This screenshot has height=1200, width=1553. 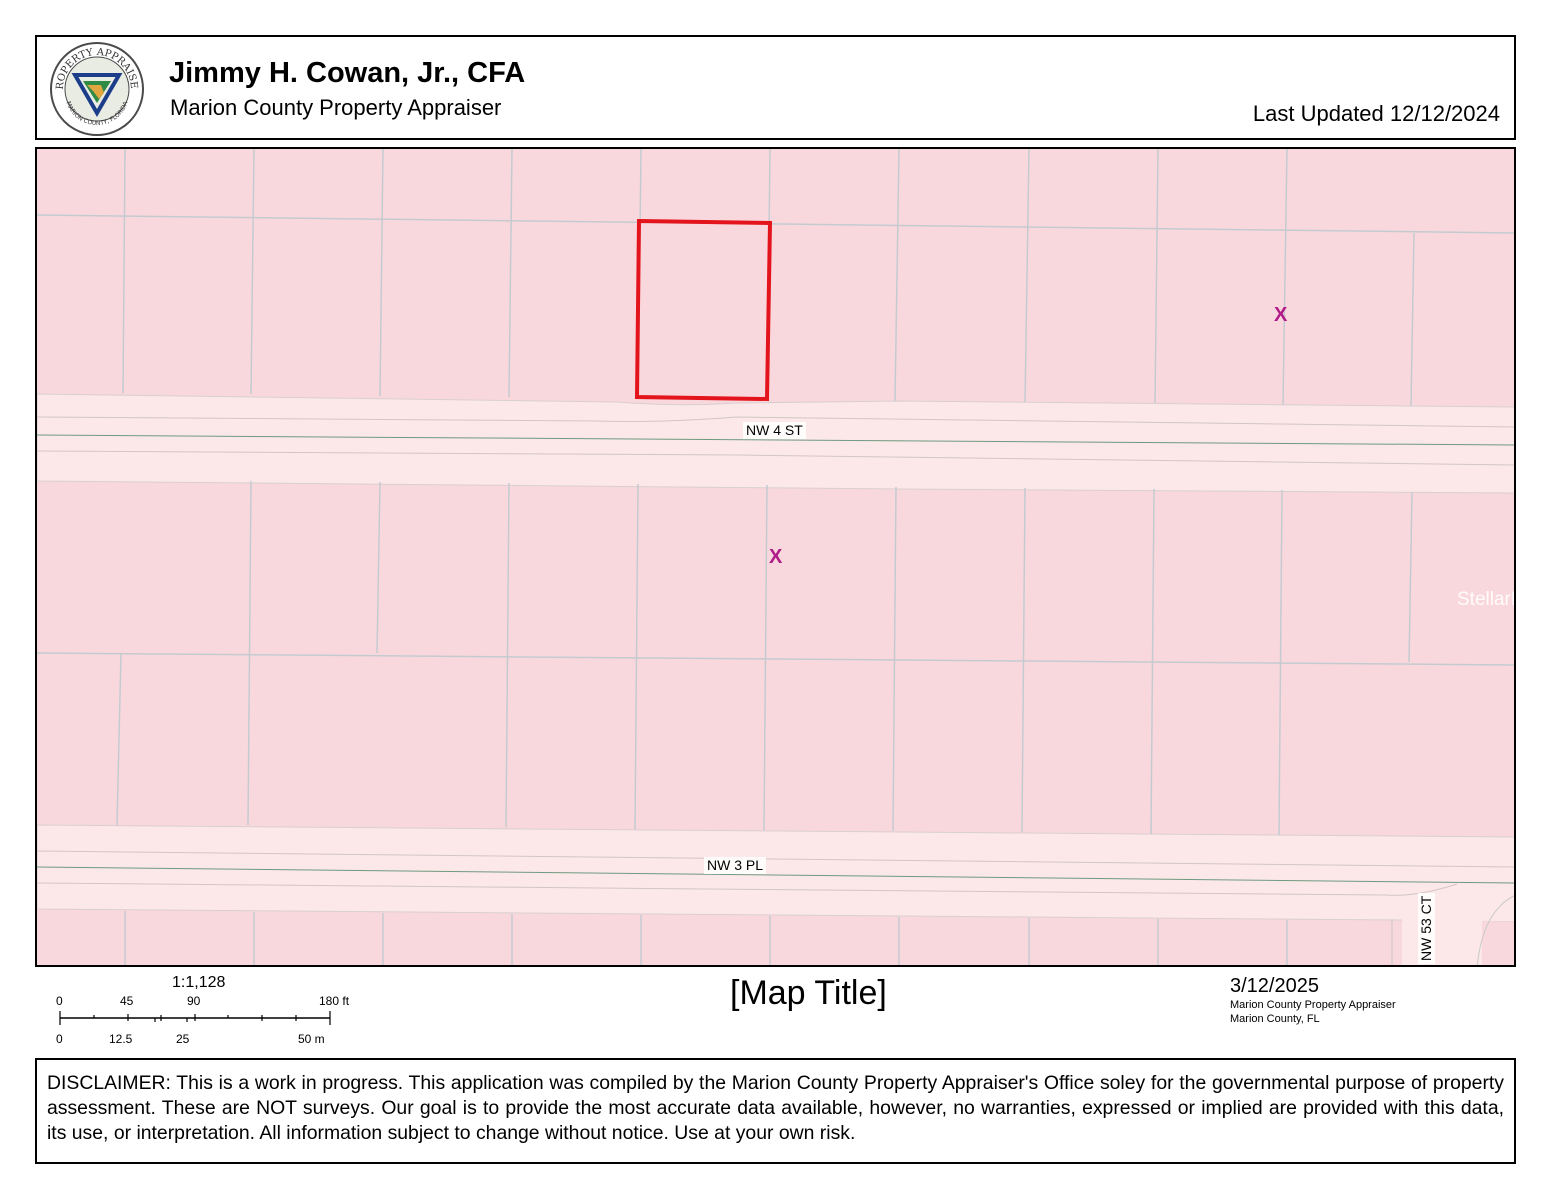 I want to click on street-label-nw-4-st: NW 4 ST, so click(x=774, y=430).